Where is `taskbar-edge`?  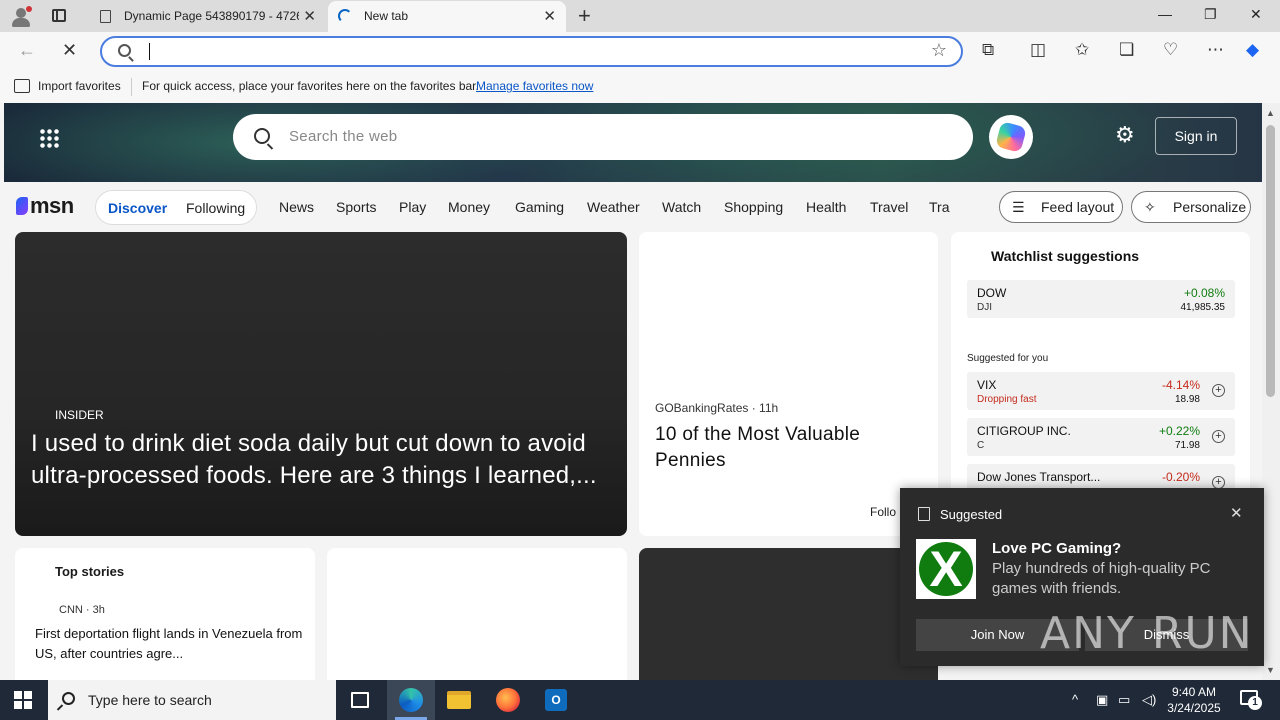 taskbar-edge is located at coordinates (411, 700).